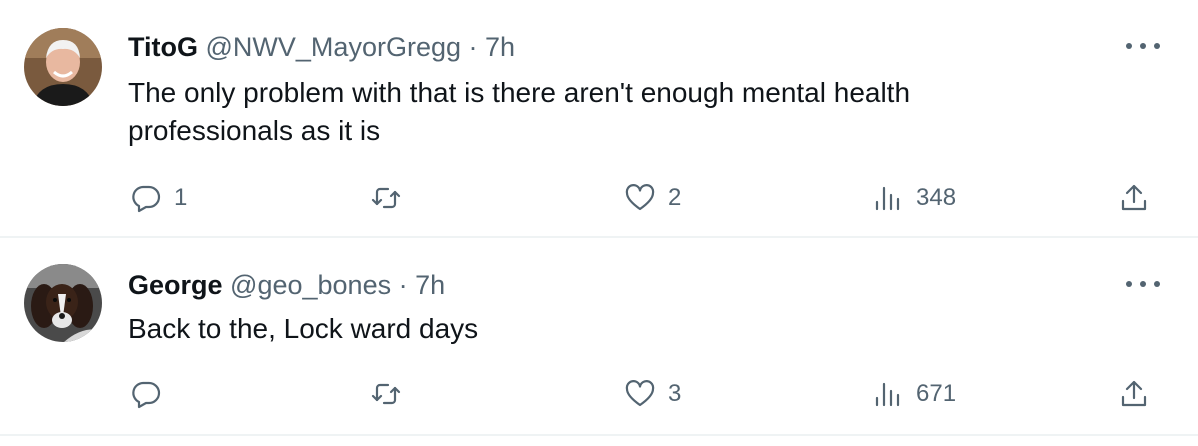  Describe the element at coordinates (163, 47) in the screenshot. I see `display-name: TitoG` at that location.